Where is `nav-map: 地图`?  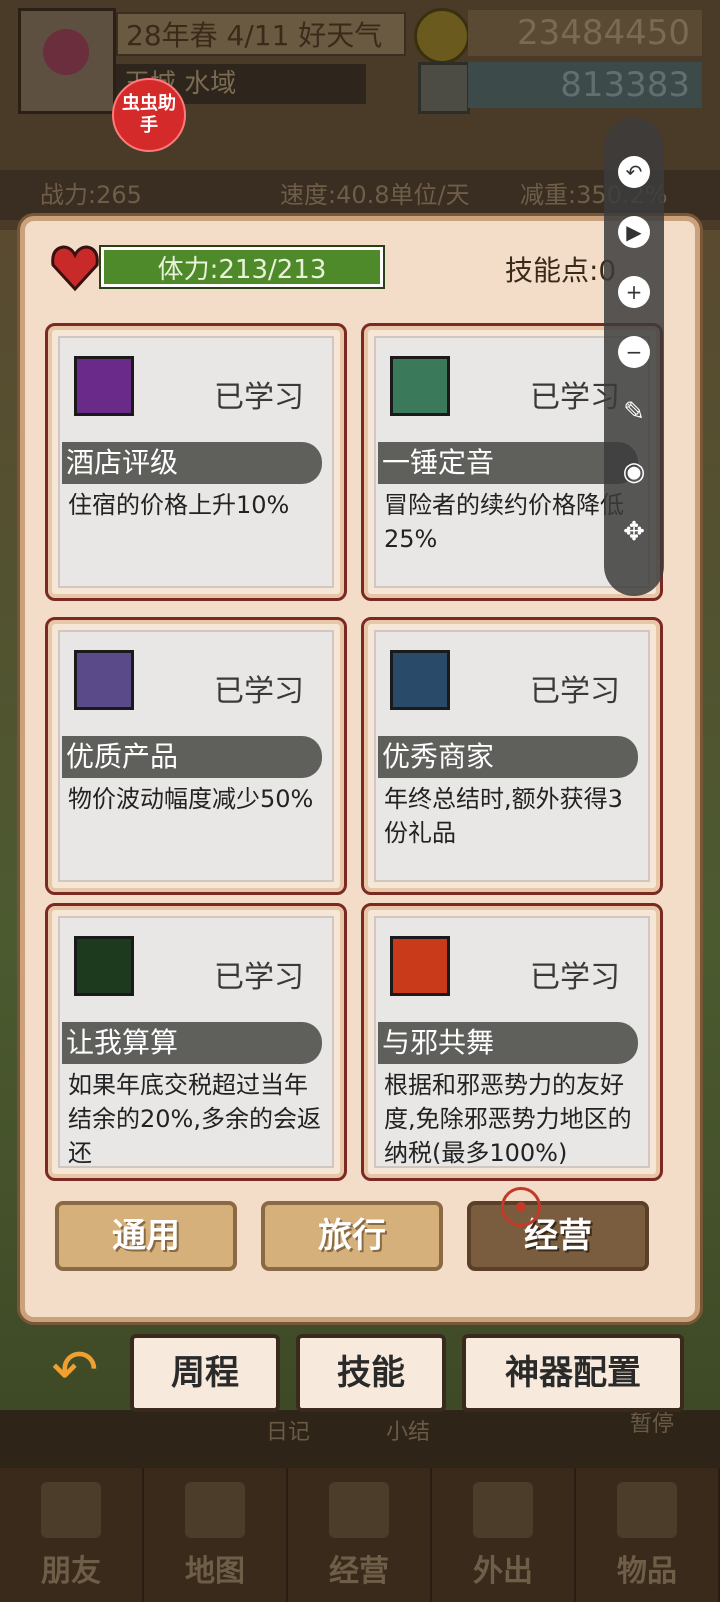 nav-map: 地图 is located at coordinates (216, 1535).